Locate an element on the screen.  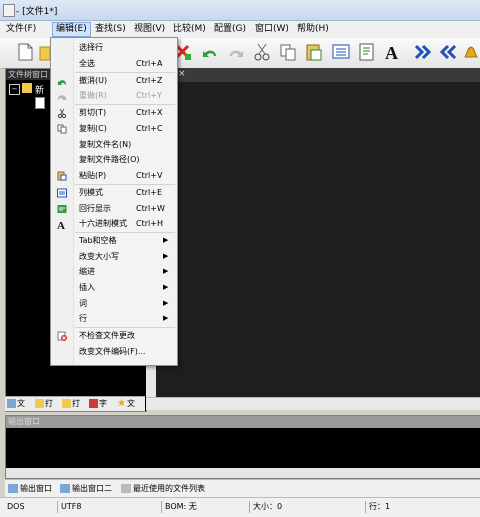
tab-recent-files: 最近使用的文件列表 is located at coordinates (163, 488).